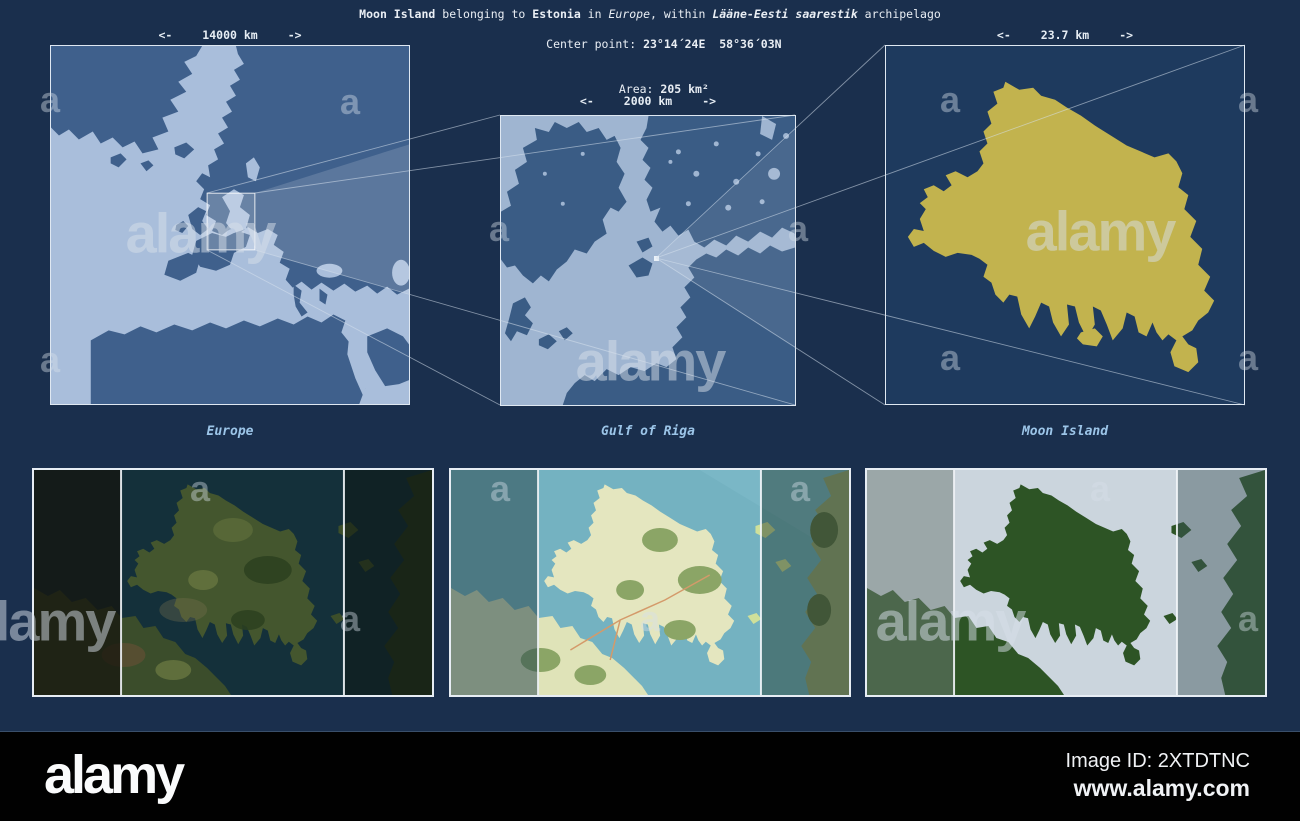 The height and width of the screenshot is (821, 1300). I want to click on osm-left-strip, so click(495, 582).